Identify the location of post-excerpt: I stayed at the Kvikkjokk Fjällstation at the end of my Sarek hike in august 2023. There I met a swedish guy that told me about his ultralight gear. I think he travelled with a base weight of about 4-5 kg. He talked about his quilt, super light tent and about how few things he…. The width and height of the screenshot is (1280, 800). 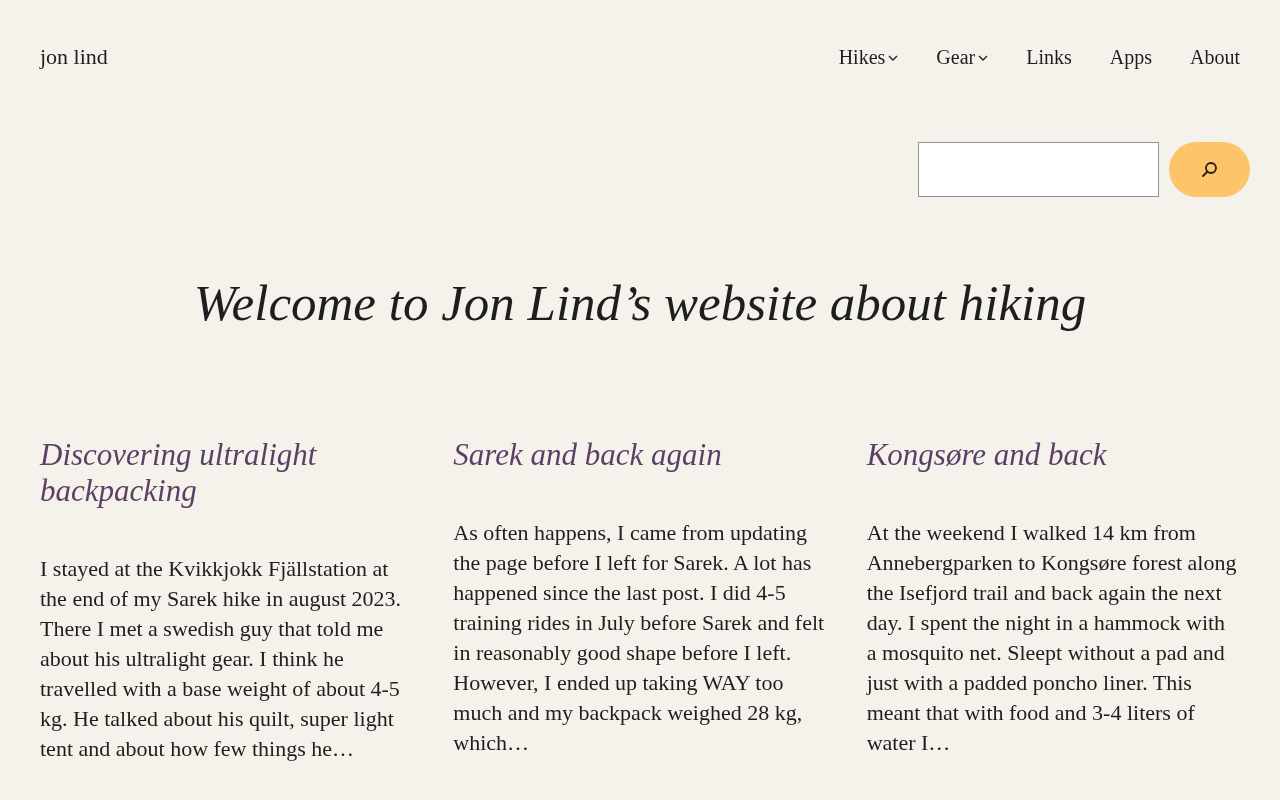
(221, 659).